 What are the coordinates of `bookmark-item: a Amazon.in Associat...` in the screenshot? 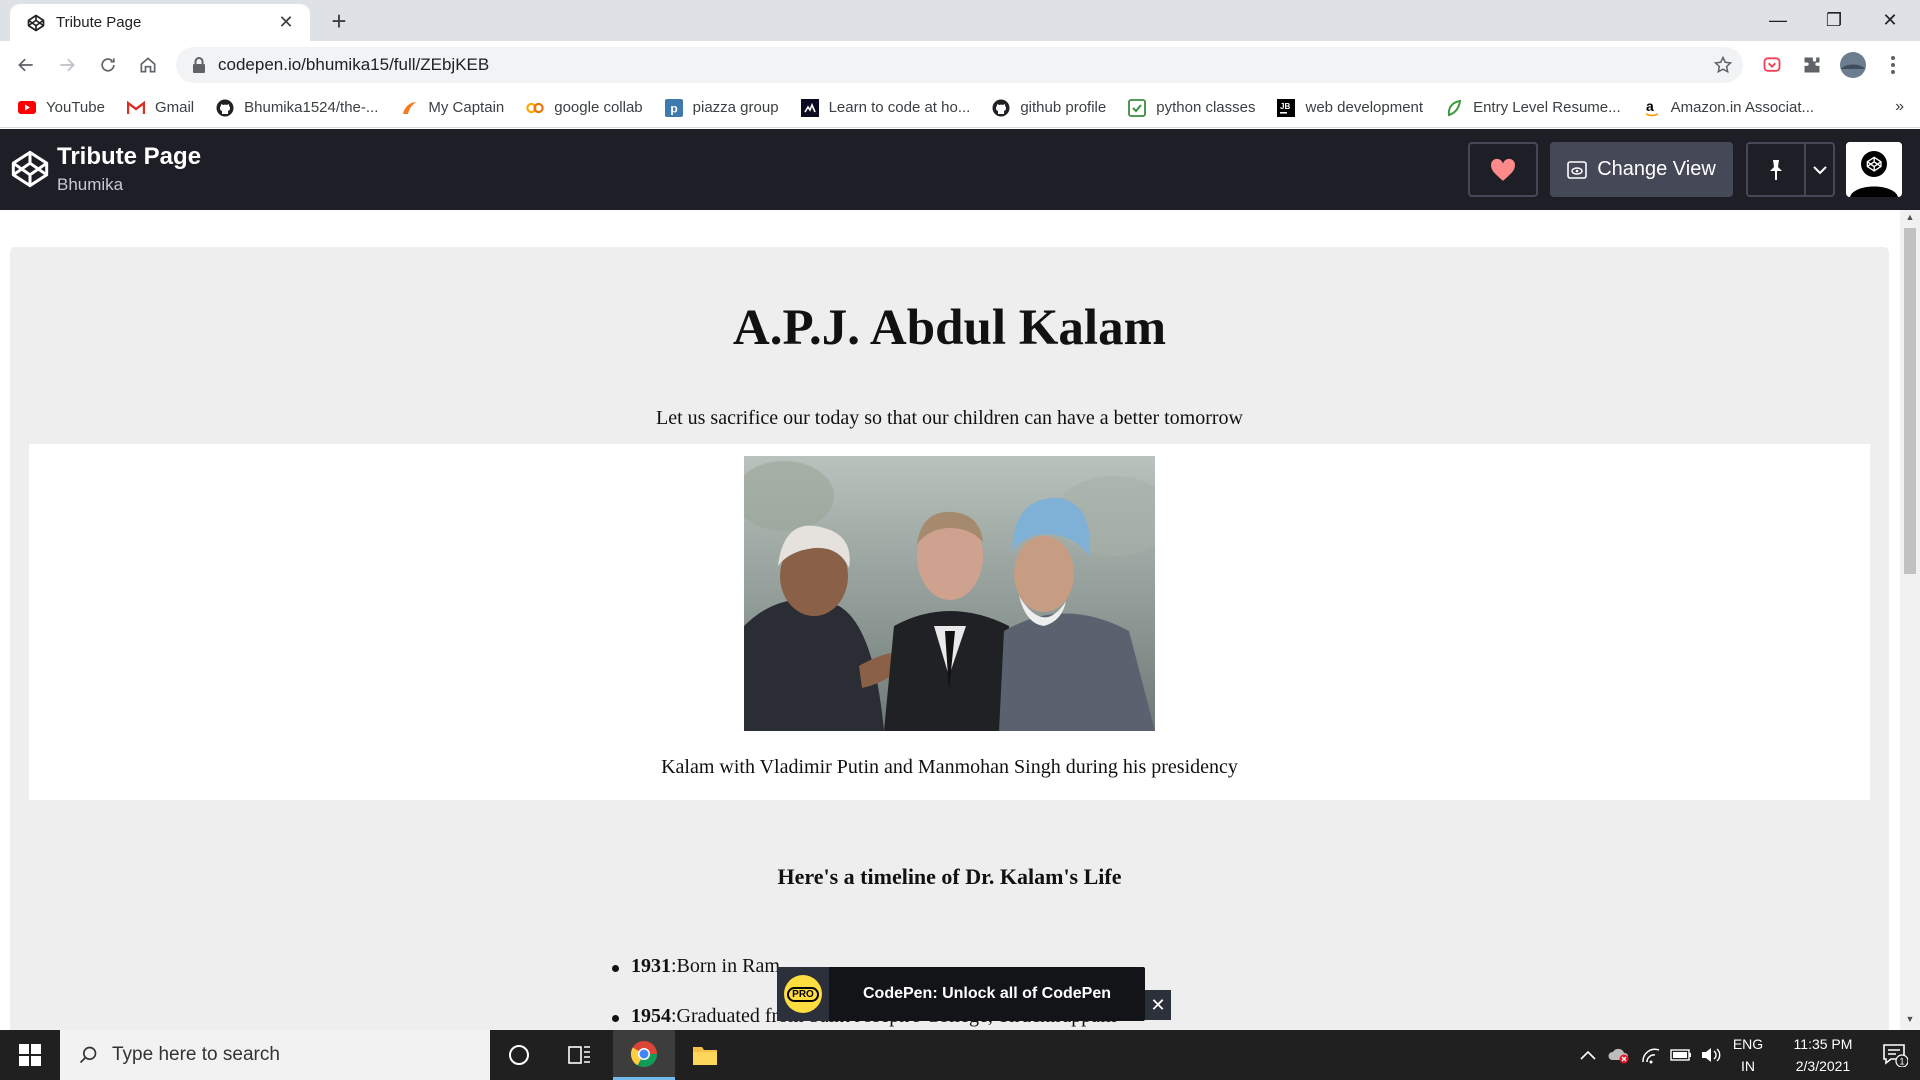 It's located at (1728, 108).